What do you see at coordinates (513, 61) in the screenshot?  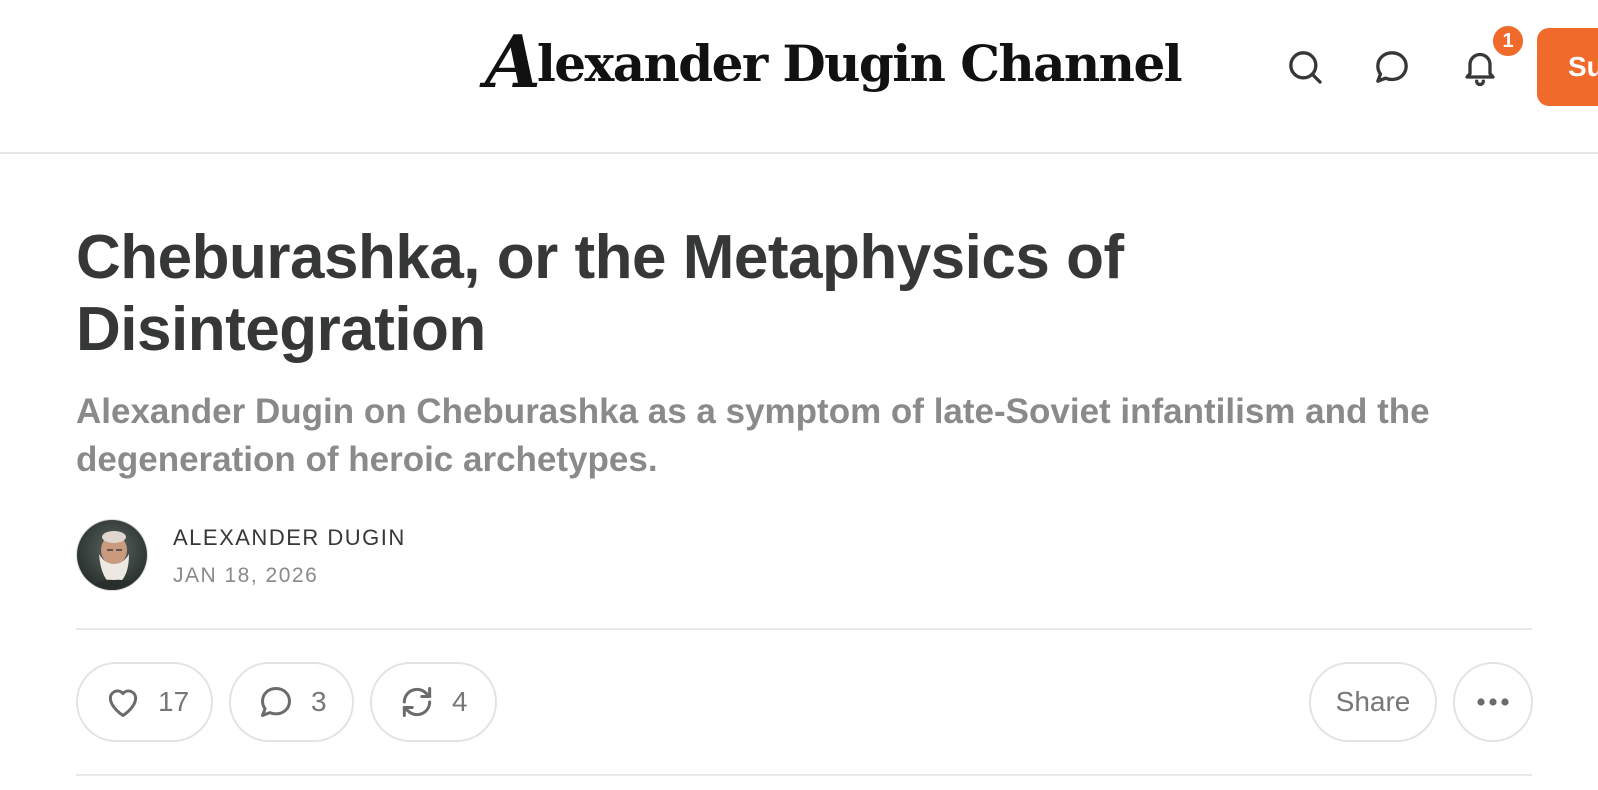 I see `site-title-initial: A` at bounding box center [513, 61].